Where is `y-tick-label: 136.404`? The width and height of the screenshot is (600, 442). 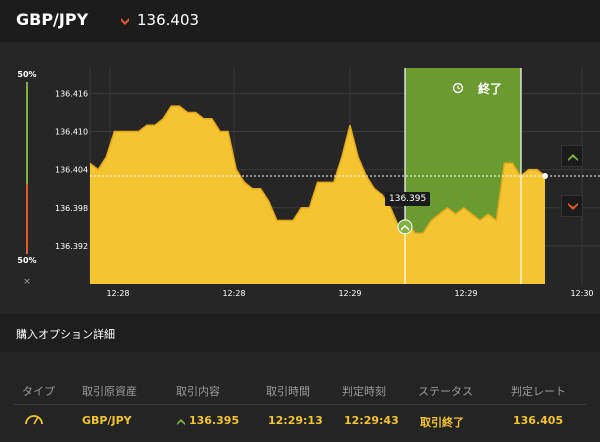
y-tick-label: 136.404 is located at coordinates (71, 170).